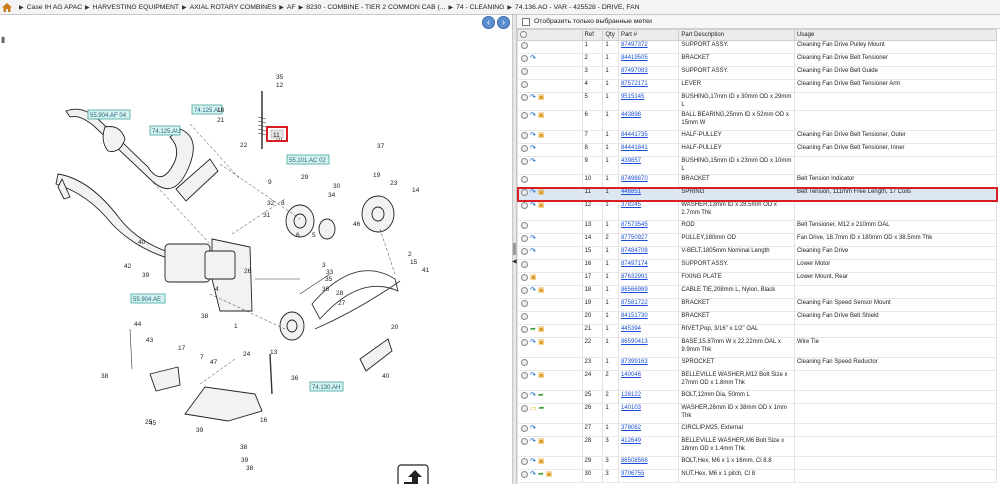 This screenshot has width=1000, height=484. What do you see at coordinates (298, 235) in the screenshot?
I see `callout-number: 6` at bounding box center [298, 235].